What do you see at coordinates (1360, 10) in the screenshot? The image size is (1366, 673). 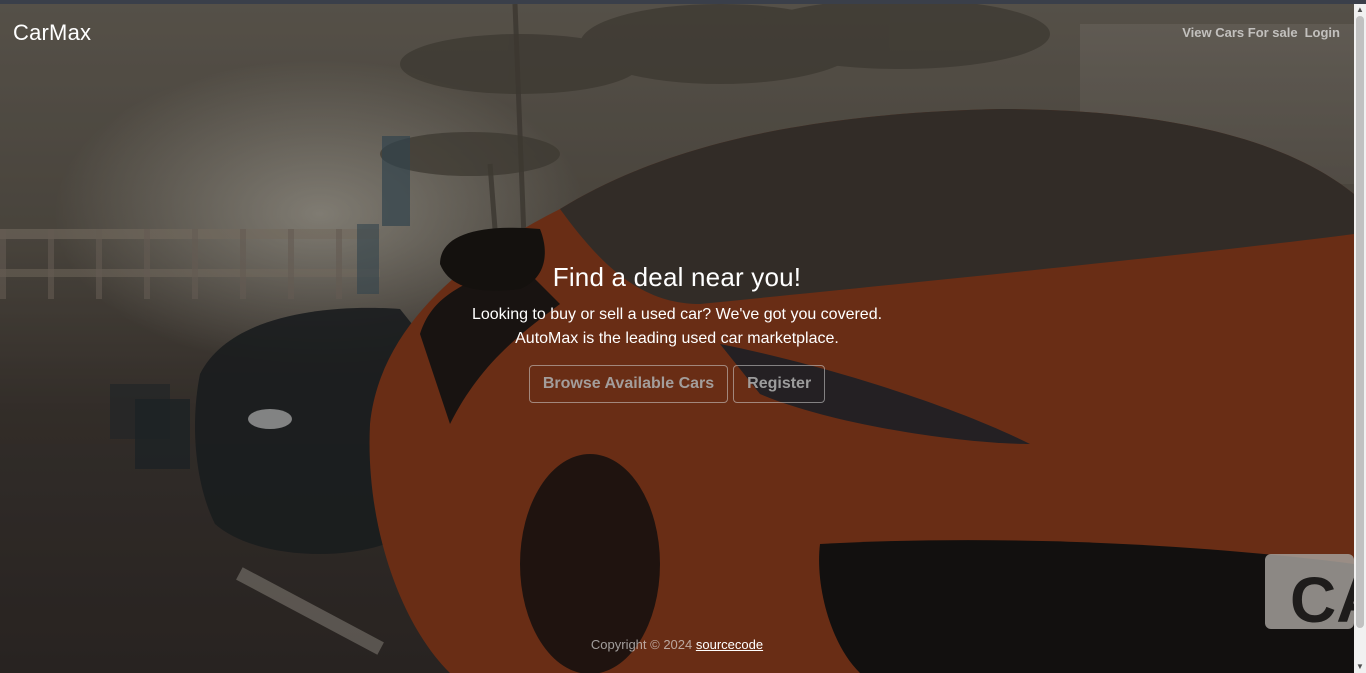 I see `scroll-up-arrow-icon: ▲` at bounding box center [1360, 10].